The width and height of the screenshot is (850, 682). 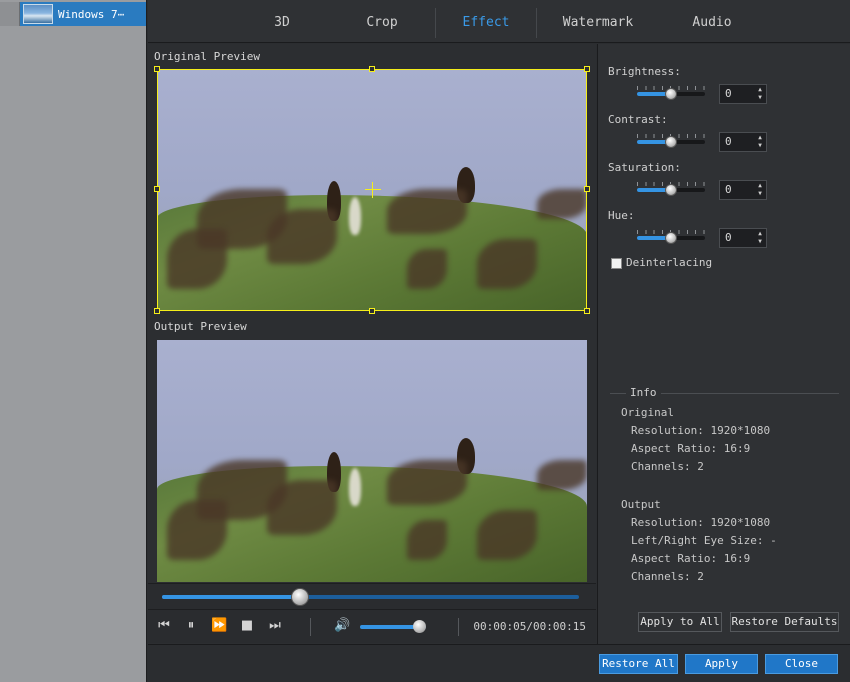 What do you see at coordinates (801, 664) in the screenshot?
I see `close-button: Close` at bounding box center [801, 664].